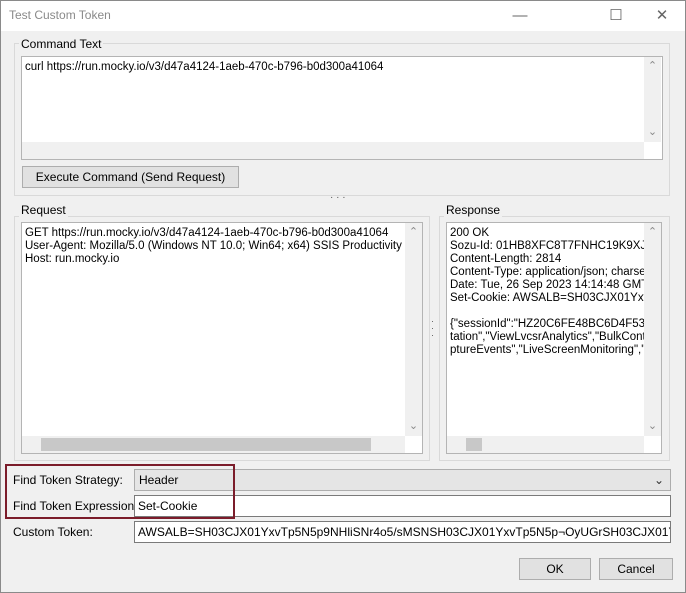  What do you see at coordinates (130, 177) in the screenshot?
I see `execute-command-button: Execute Command (Send Request)` at bounding box center [130, 177].